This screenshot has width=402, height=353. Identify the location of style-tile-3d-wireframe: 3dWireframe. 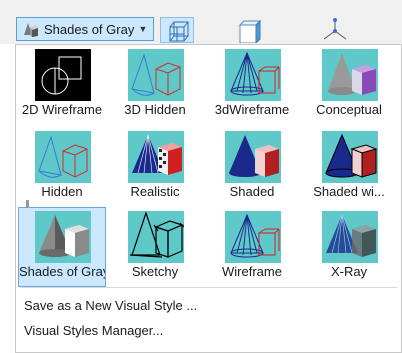
(252, 85).